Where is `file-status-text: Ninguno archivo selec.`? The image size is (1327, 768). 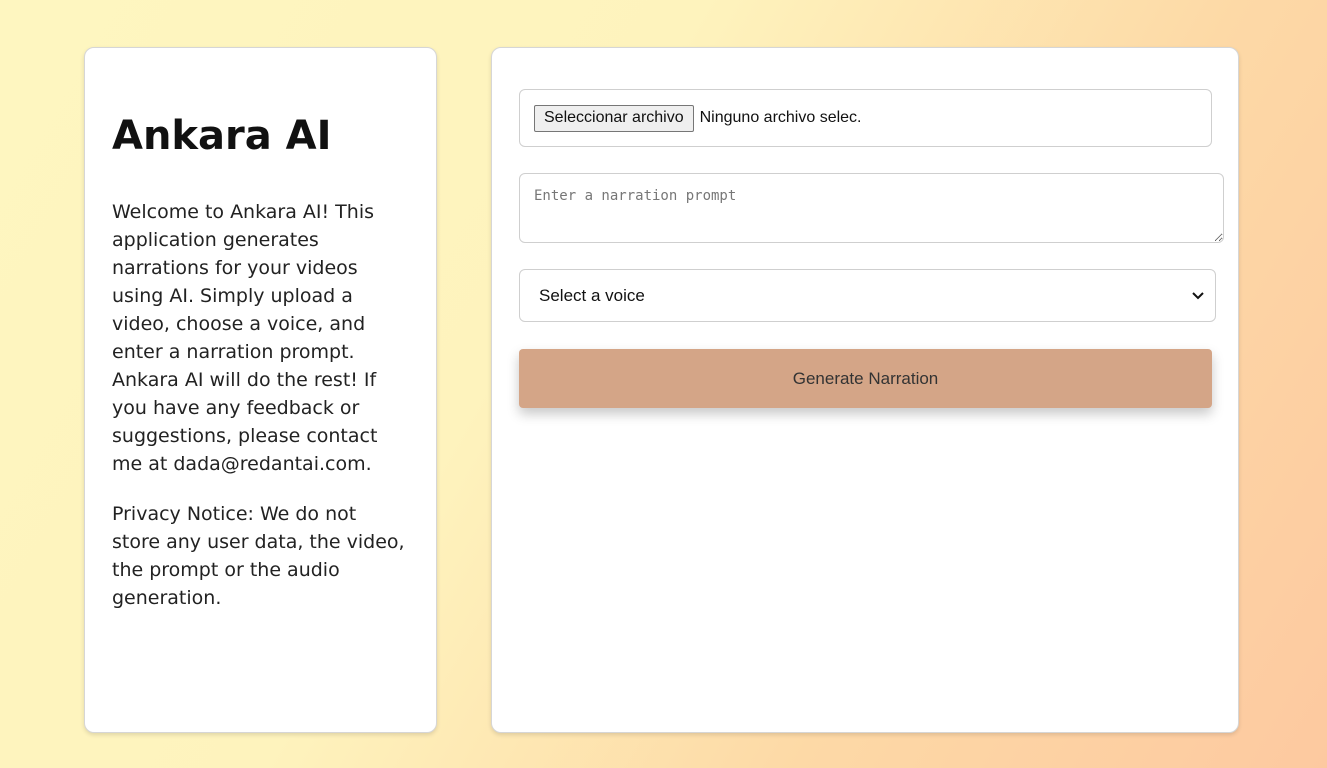 file-status-text: Ninguno archivo selec. is located at coordinates (780, 117).